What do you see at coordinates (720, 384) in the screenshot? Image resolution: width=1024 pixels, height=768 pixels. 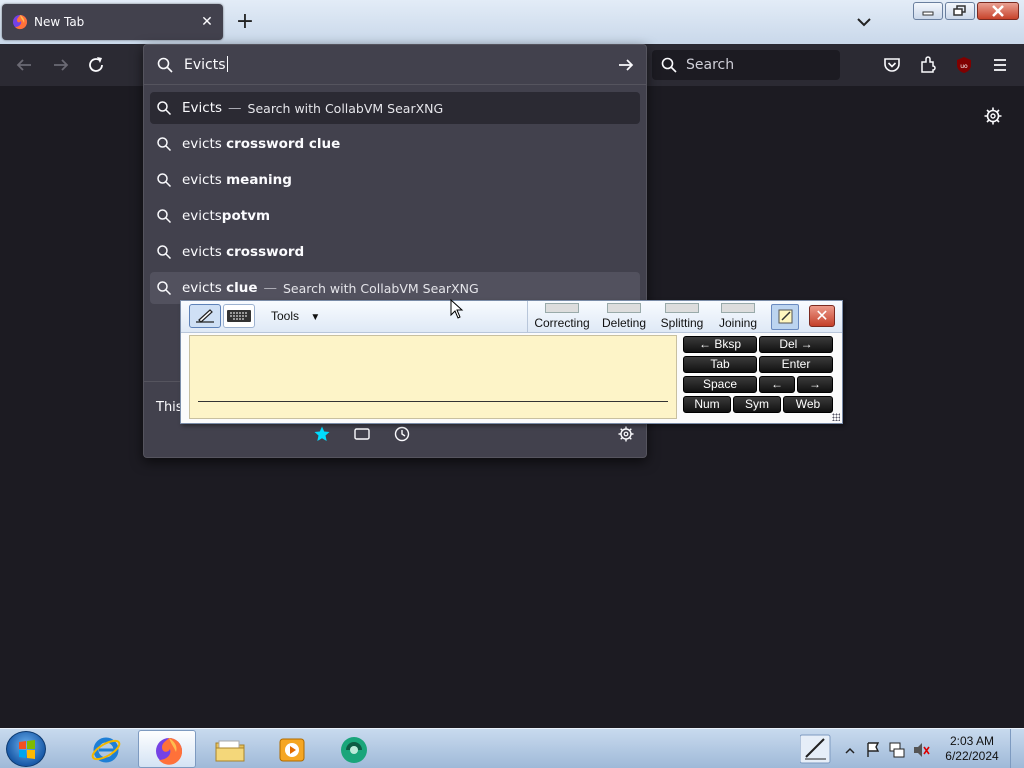 I see `space-key: Space` at bounding box center [720, 384].